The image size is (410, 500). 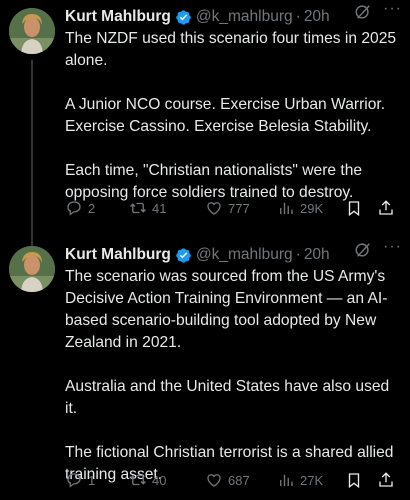 What do you see at coordinates (312, 480) in the screenshot?
I see `views-count: 27K` at bounding box center [312, 480].